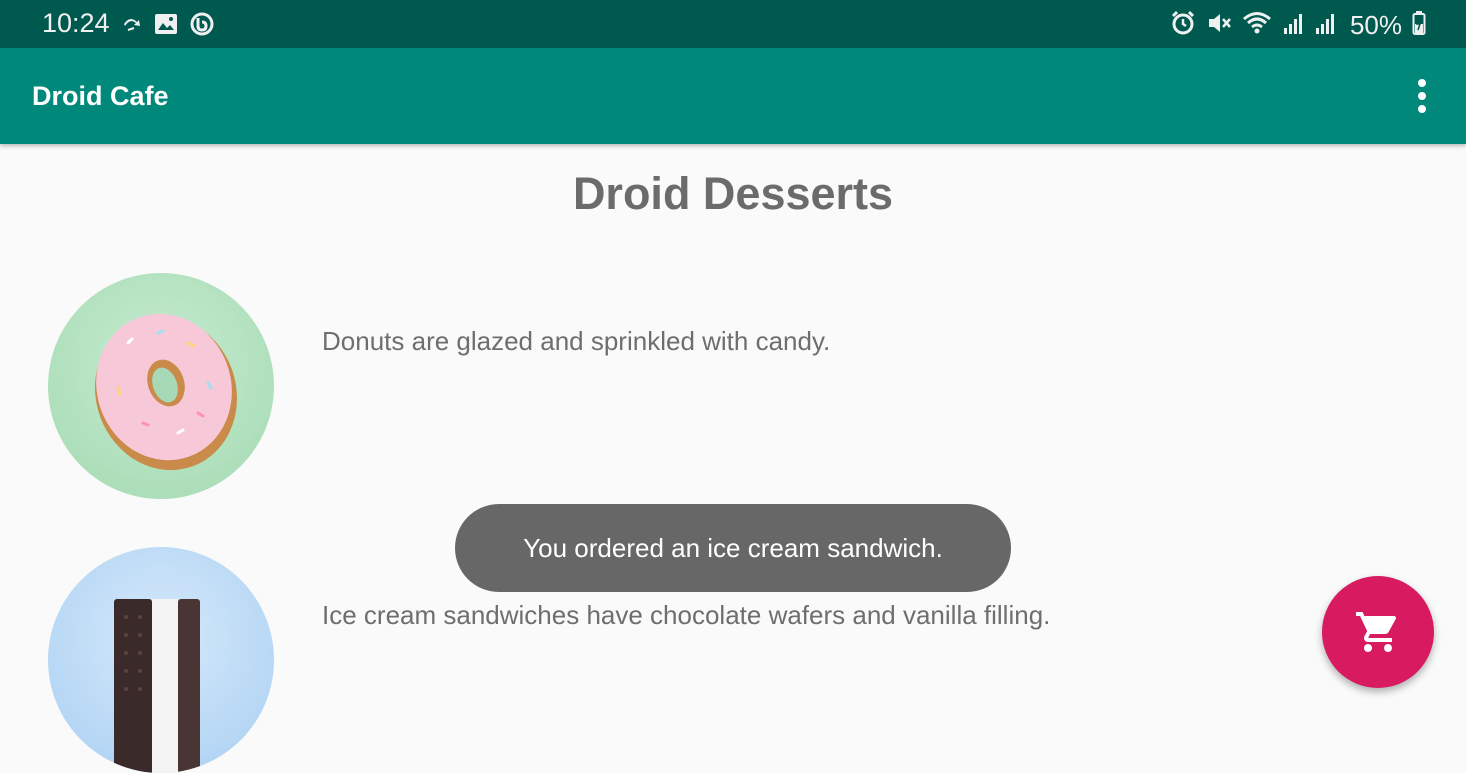  Describe the element at coordinates (202, 26) in the screenshot. I see `call-app-icon` at that location.